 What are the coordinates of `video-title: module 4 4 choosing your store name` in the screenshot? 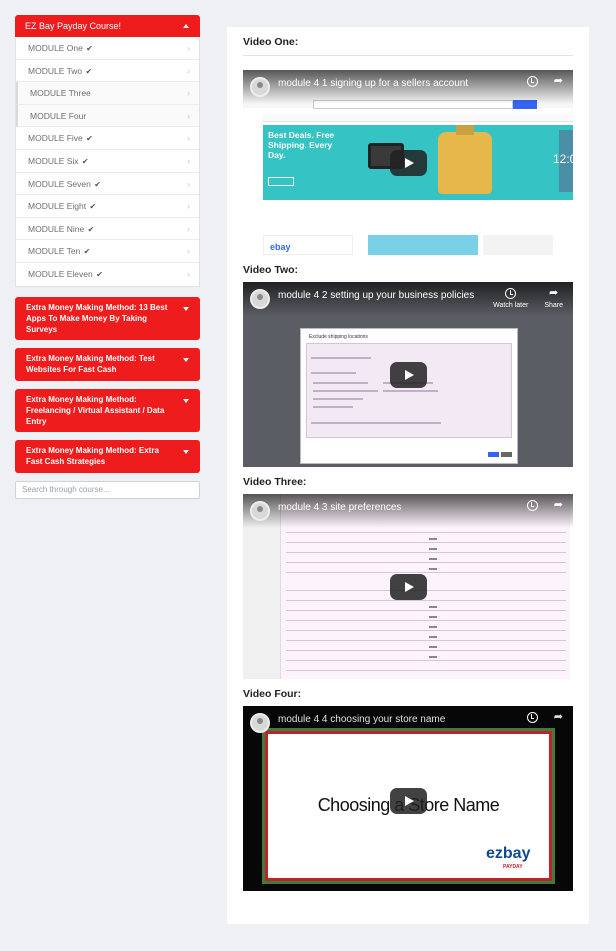 It's located at (361, 719).